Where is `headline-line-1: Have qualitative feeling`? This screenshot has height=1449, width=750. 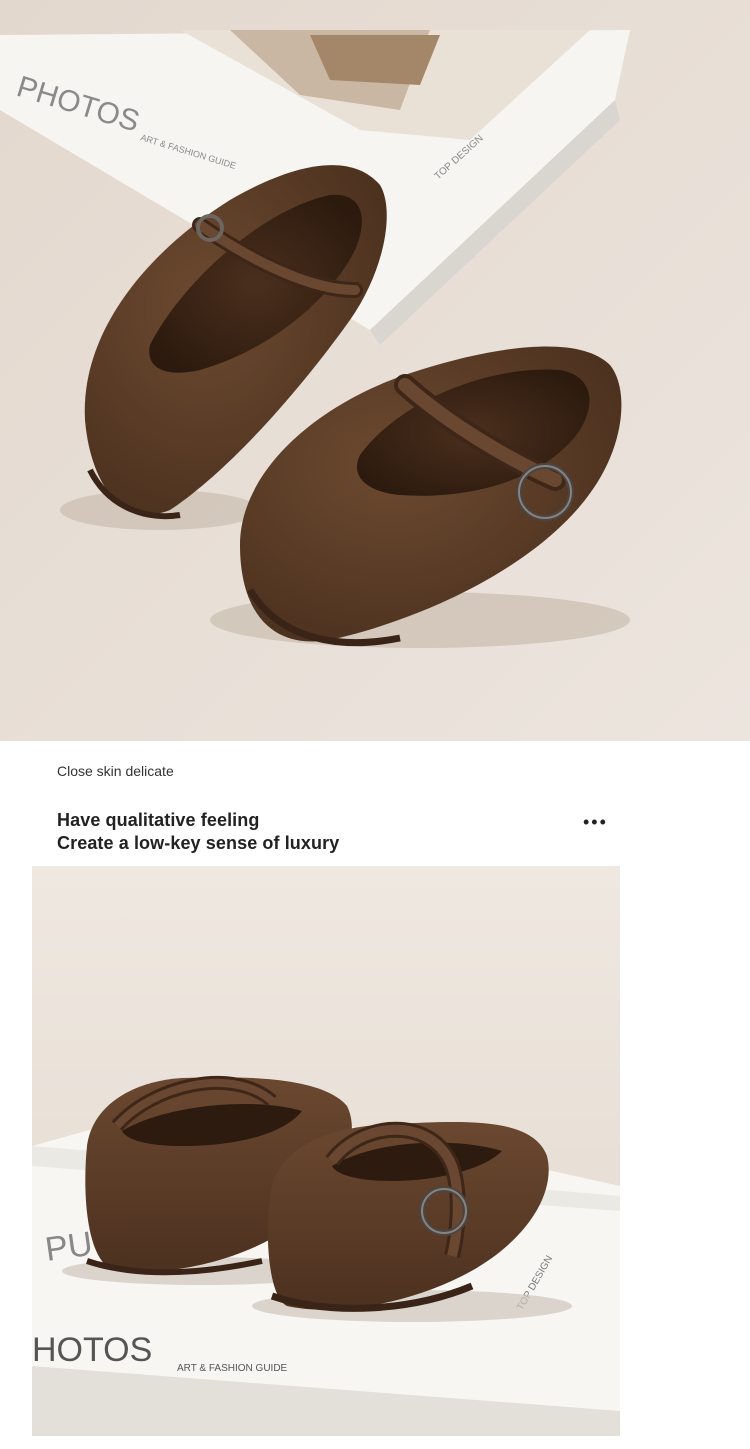
headline-line-1: Have qualitative feeling is located at coordinates (158, 820).